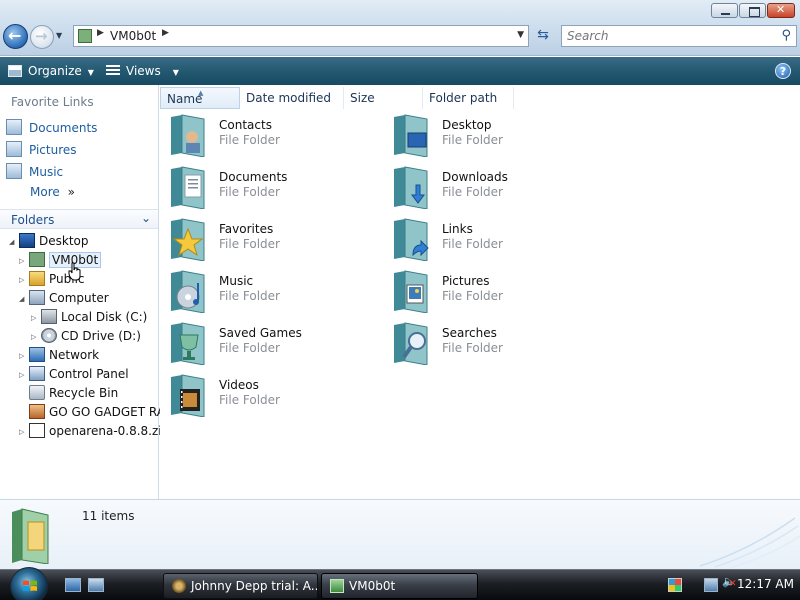 The width and height of the screenshot is (800, 600). I want to click on favorite-link-documents: Documents, so click(51, 128).